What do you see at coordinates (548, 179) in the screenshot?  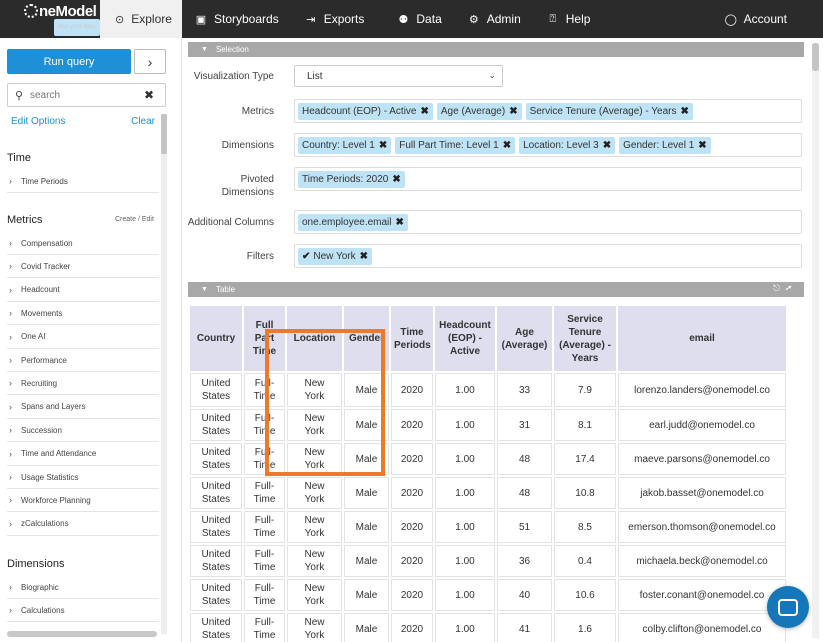 I see `pivoted-tagbox: Time Periods: 2020 ✖` at bounding box center [548, 179].